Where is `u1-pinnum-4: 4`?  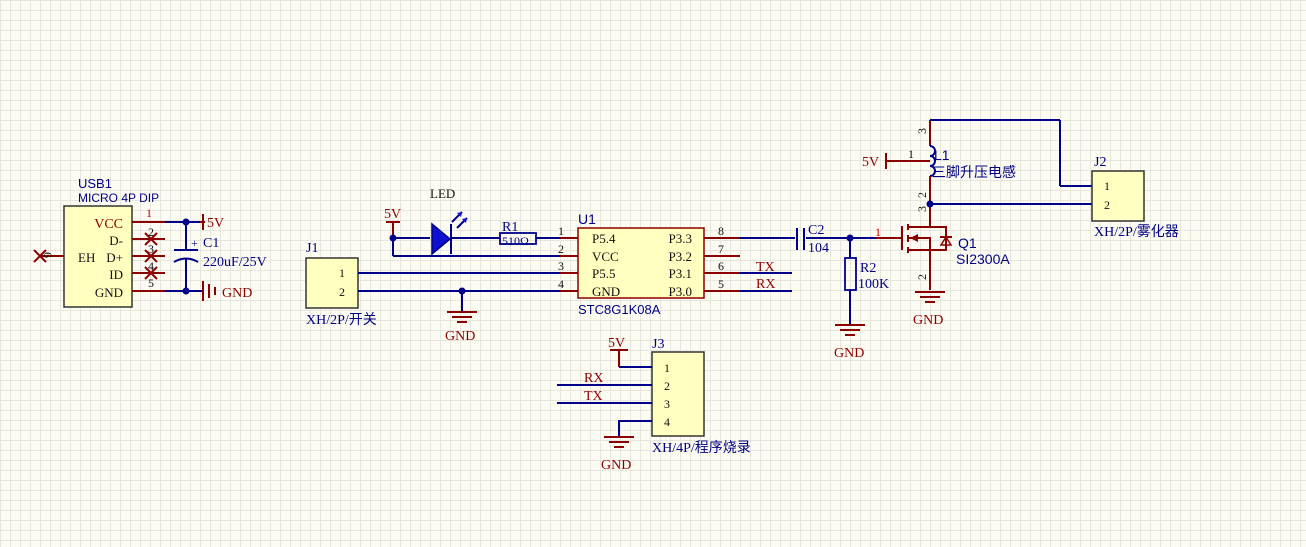
u1-pinnum-4: 4 is located at coordinates (561, 284).